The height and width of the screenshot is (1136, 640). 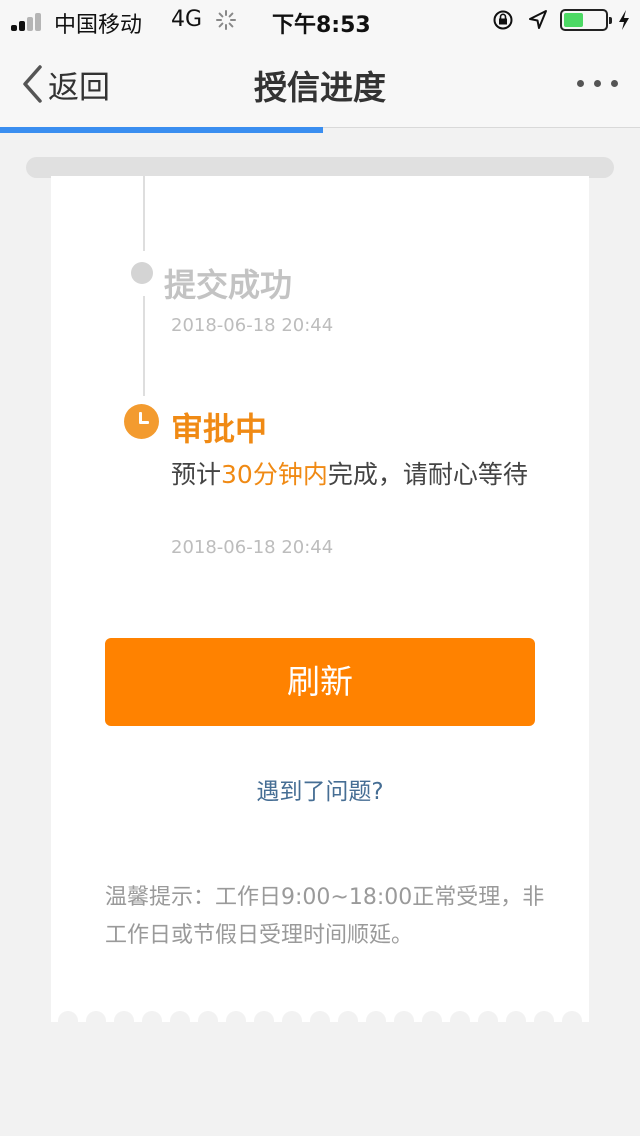 I want to click on estimate-highlight: 30分钟内, so click(x=274, y=474).